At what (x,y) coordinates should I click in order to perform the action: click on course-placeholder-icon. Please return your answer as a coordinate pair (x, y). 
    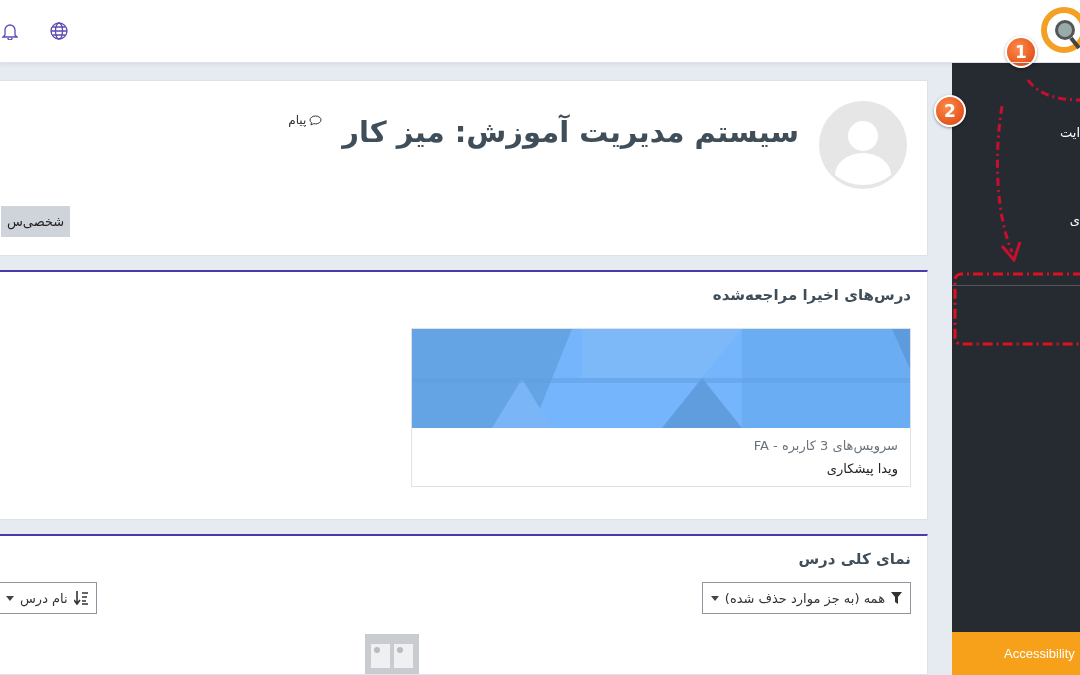
    Looking at the image, I should click on (392, 654).